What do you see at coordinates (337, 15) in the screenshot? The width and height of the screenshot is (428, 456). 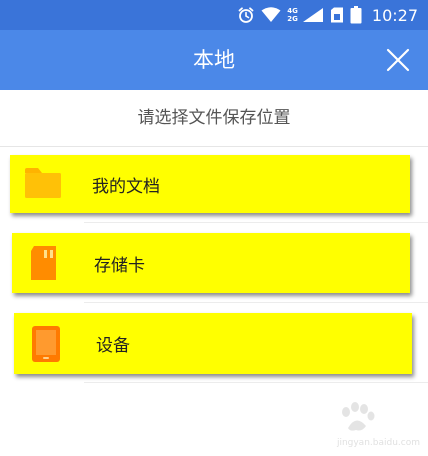 I see `sim-icon` at bounding box center [337, 15].